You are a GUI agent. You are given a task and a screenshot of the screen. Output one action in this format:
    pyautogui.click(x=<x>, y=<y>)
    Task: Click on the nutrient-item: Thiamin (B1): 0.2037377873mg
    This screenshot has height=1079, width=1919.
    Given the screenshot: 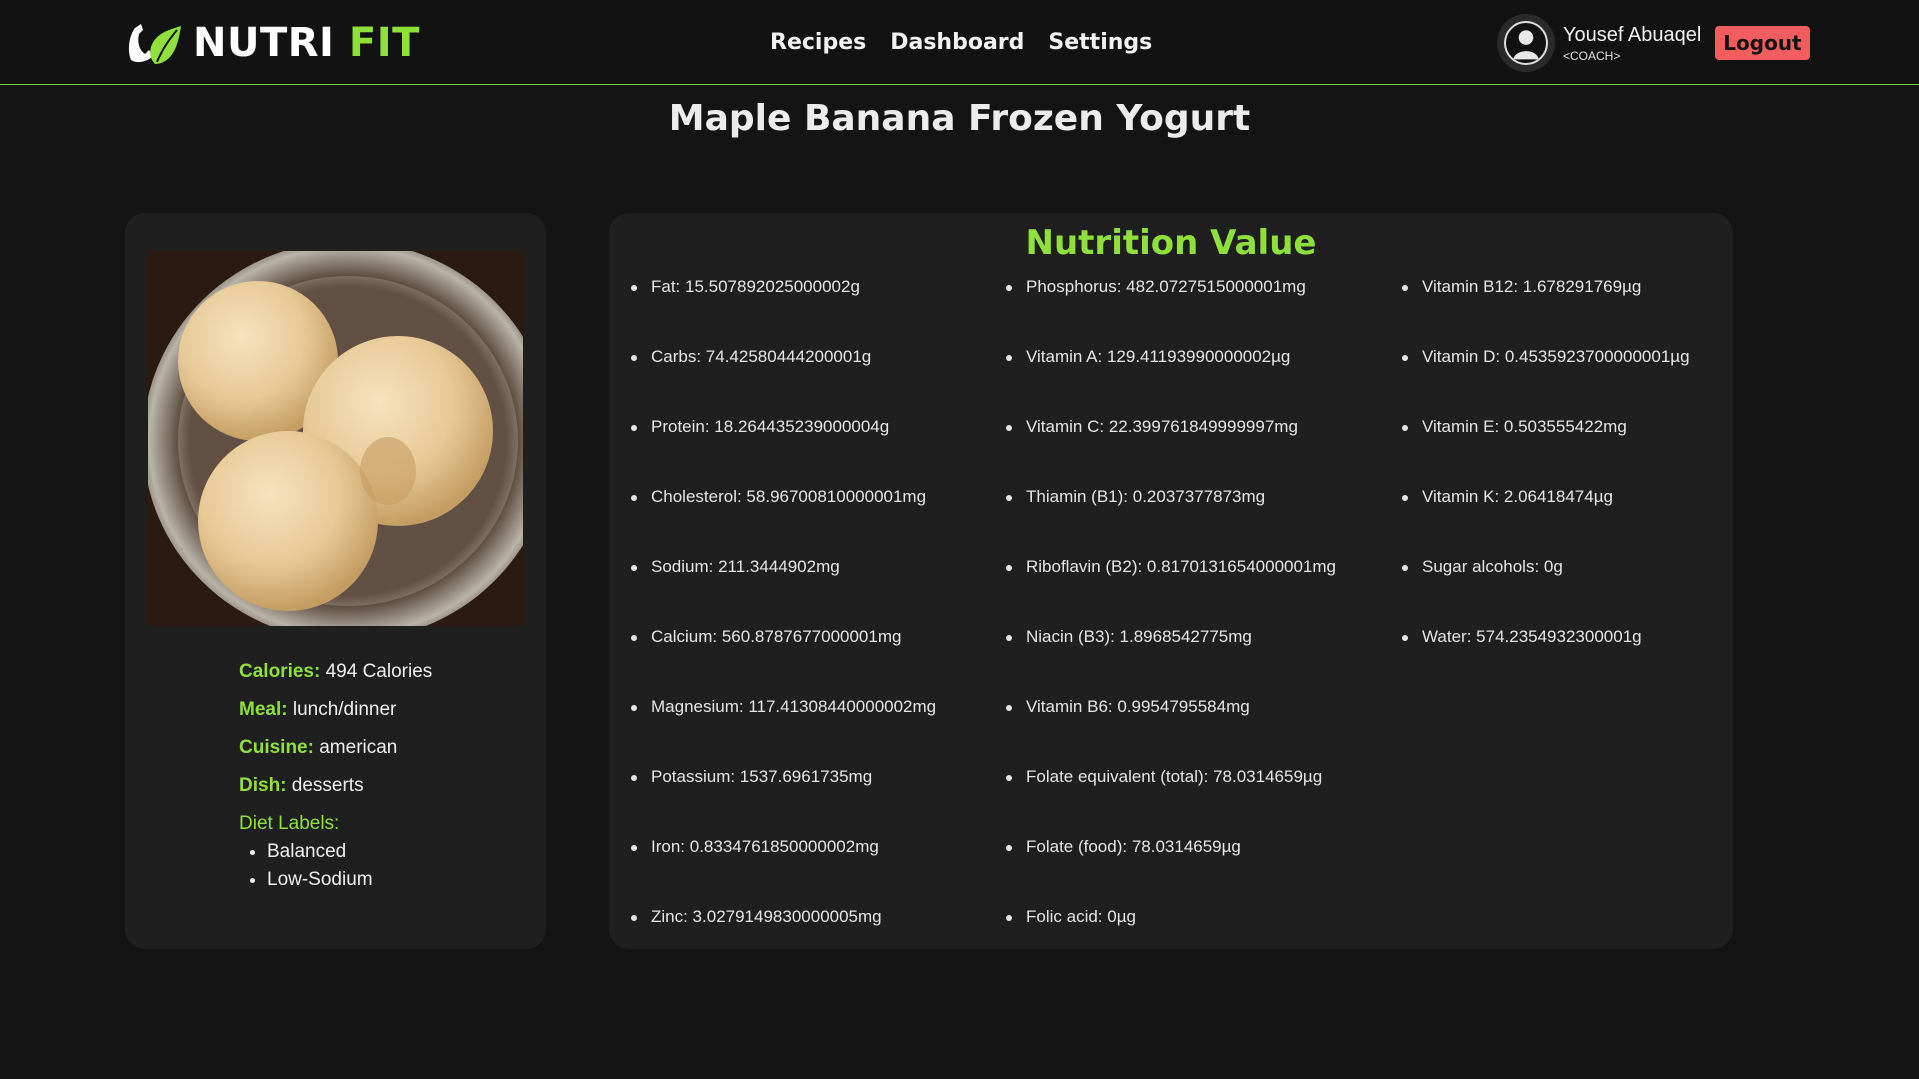 What is the action you would take?
    pyautogui.click(x=1171, y=522)
    